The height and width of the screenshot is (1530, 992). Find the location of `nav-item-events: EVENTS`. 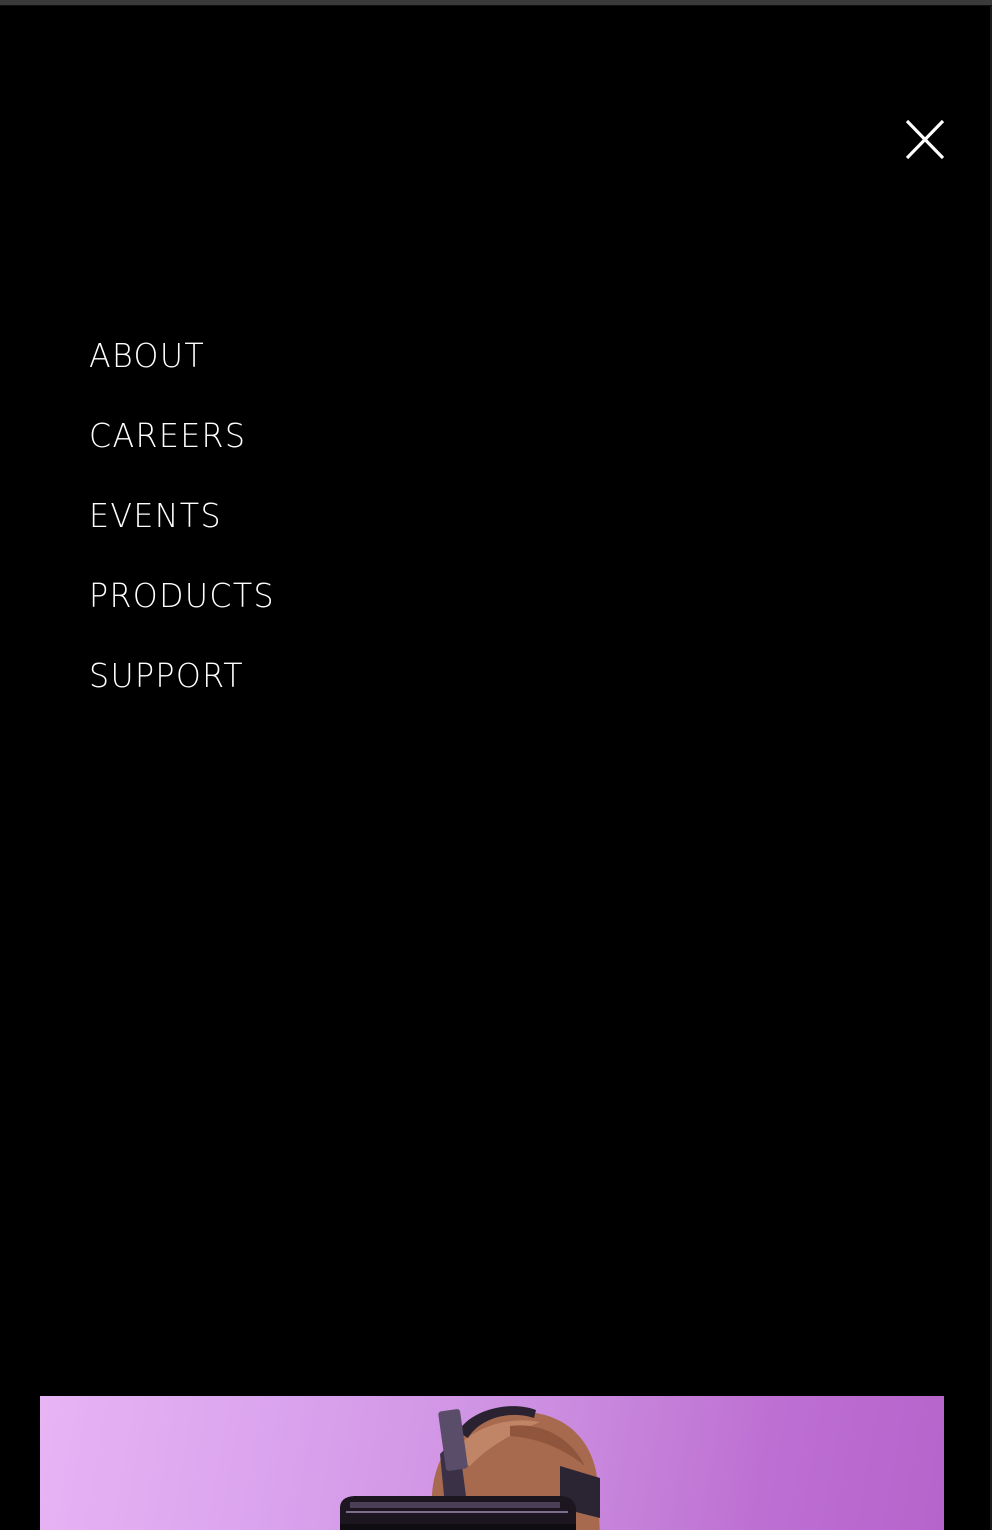

nav-item-events: EVENTS is located at coordinates (186, 530).